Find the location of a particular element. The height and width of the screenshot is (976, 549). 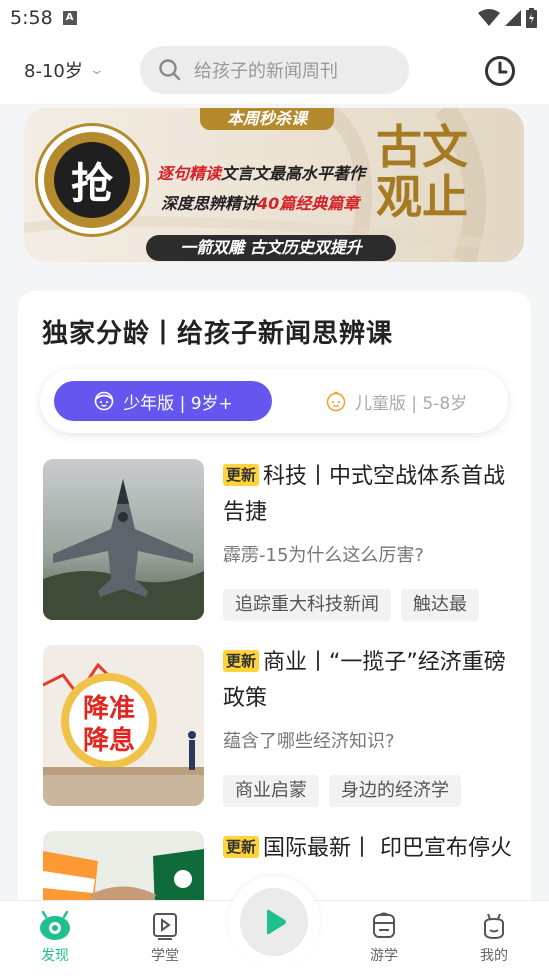

tab-teen-edition-label: 少年版 | 9岁+ is located at coordinates (178, 403).